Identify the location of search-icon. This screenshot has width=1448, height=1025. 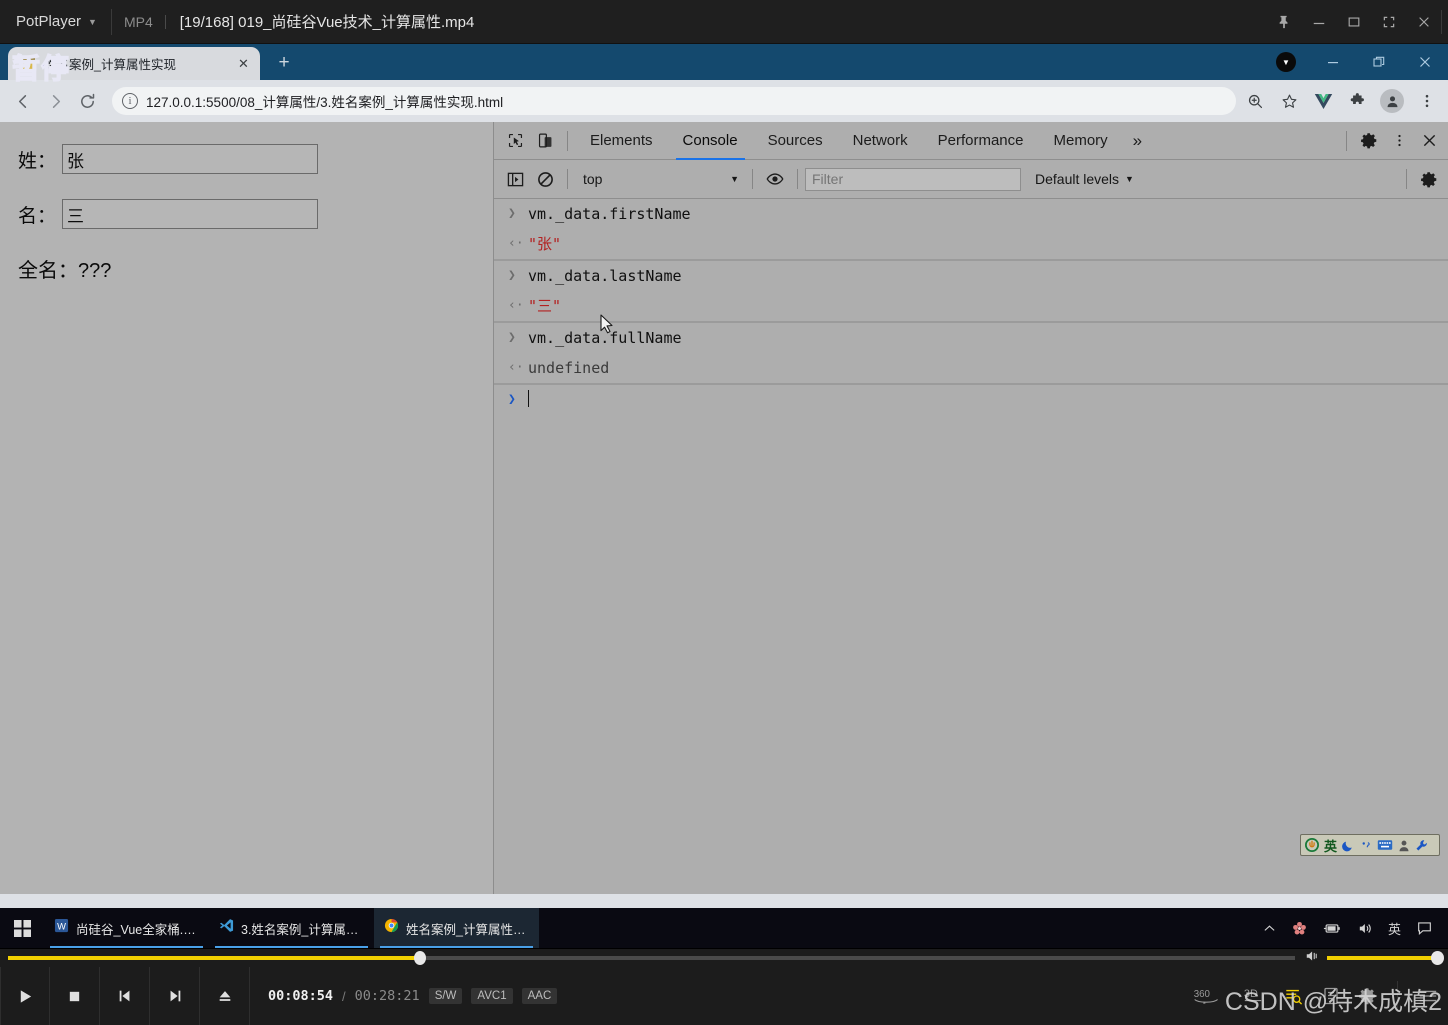
(1293, 996).